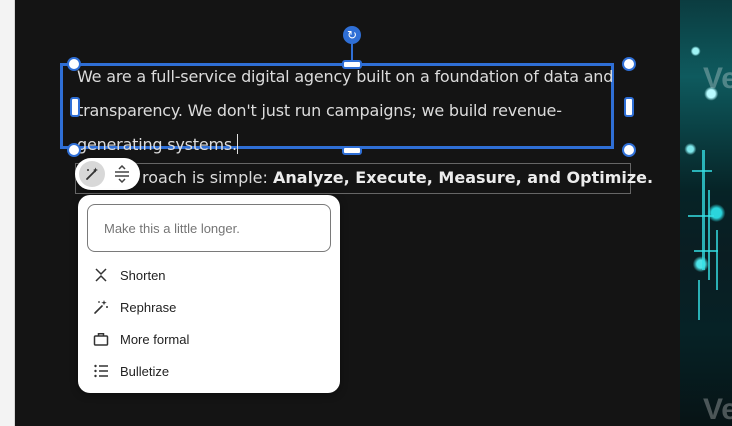 This screenshot has width=732, height=426. What do you see at coordinates (7, 213) in the screenshot?
I see `slide-panel-gutter` at bounding box center [7, 213].